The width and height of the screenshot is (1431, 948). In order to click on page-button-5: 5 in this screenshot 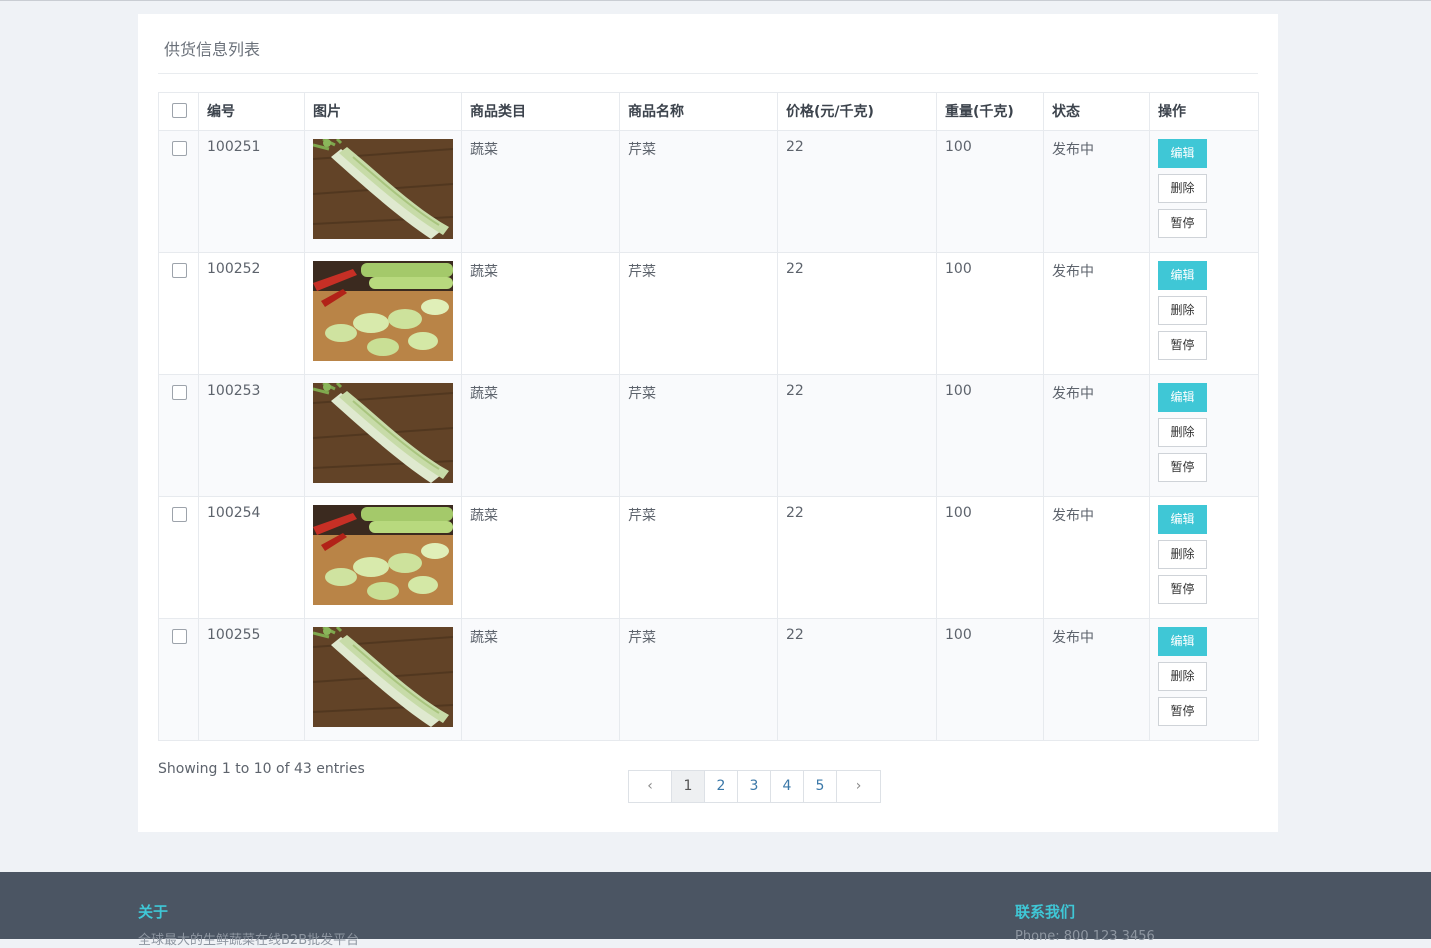, I will do `click(820, 786)`.